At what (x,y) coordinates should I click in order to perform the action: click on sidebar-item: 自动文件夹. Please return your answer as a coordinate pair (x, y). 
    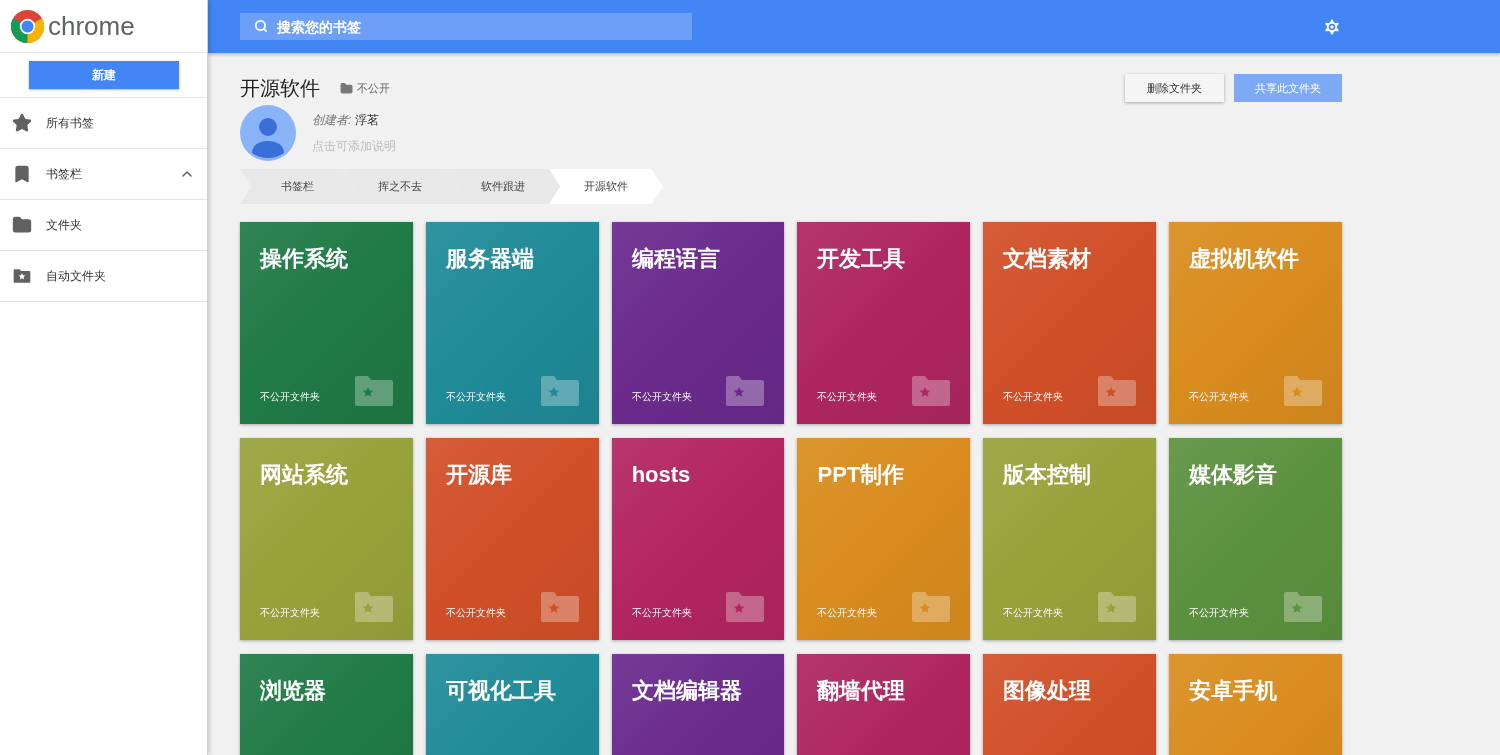
    Looking at the image, I should click on (103, 276).